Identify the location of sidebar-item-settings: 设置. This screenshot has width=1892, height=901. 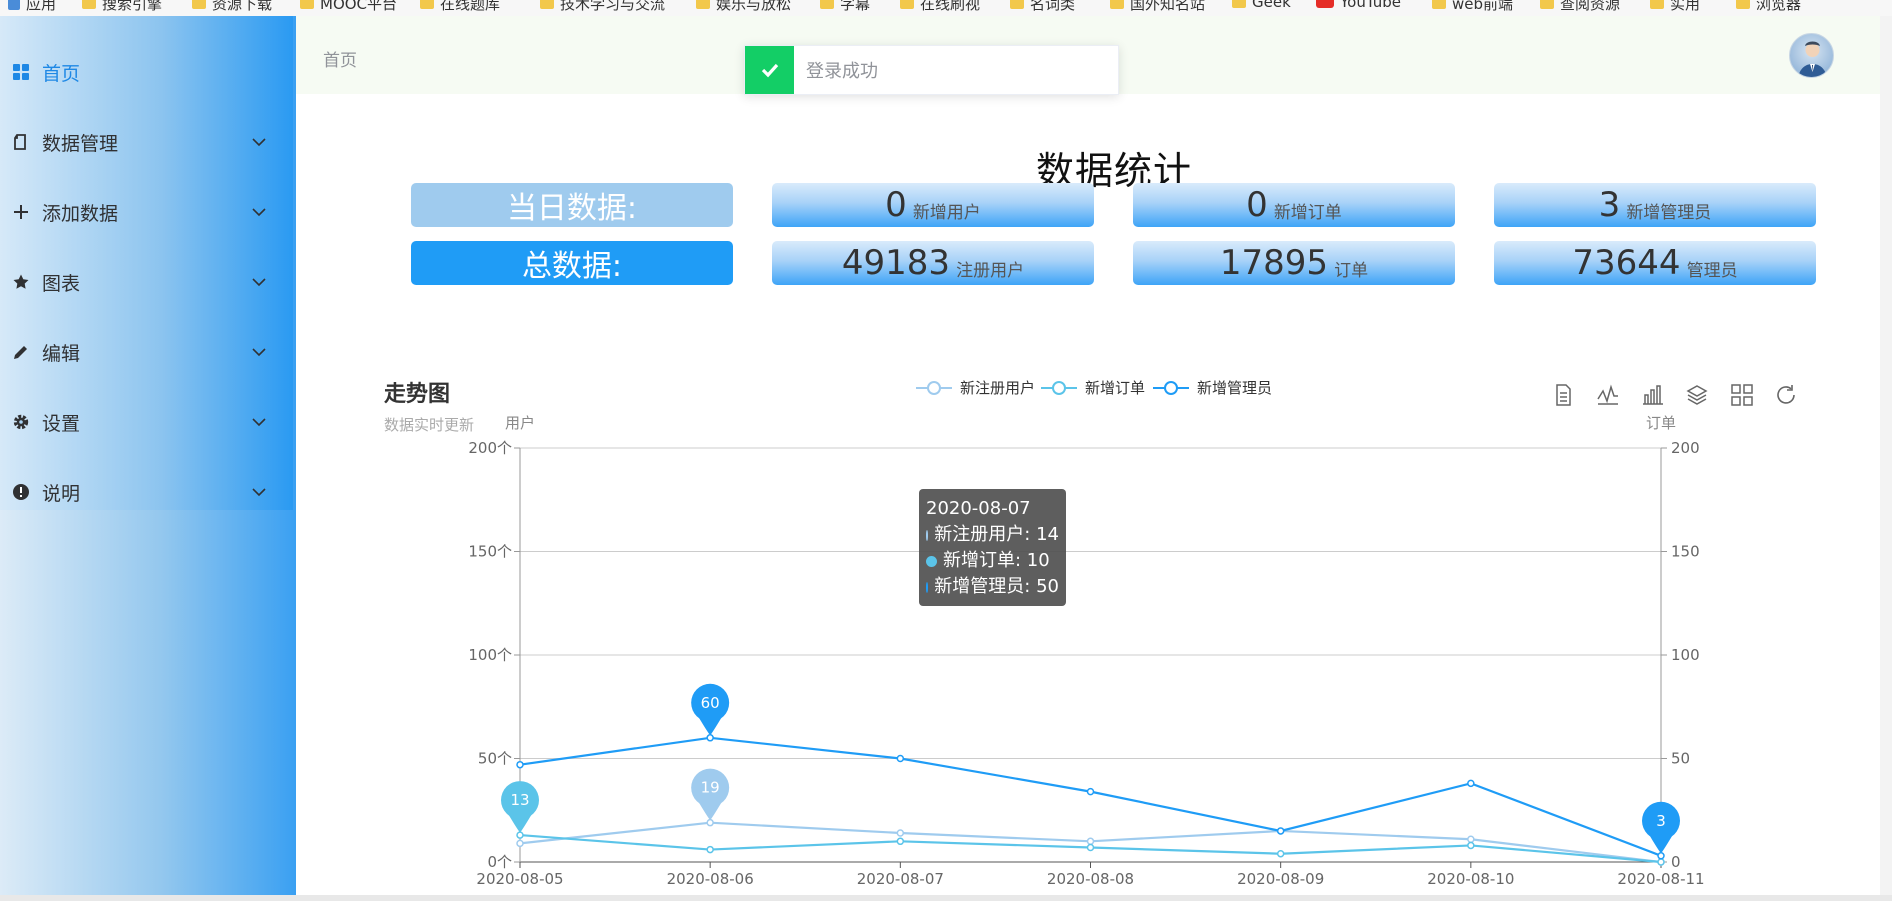
(146, 422).